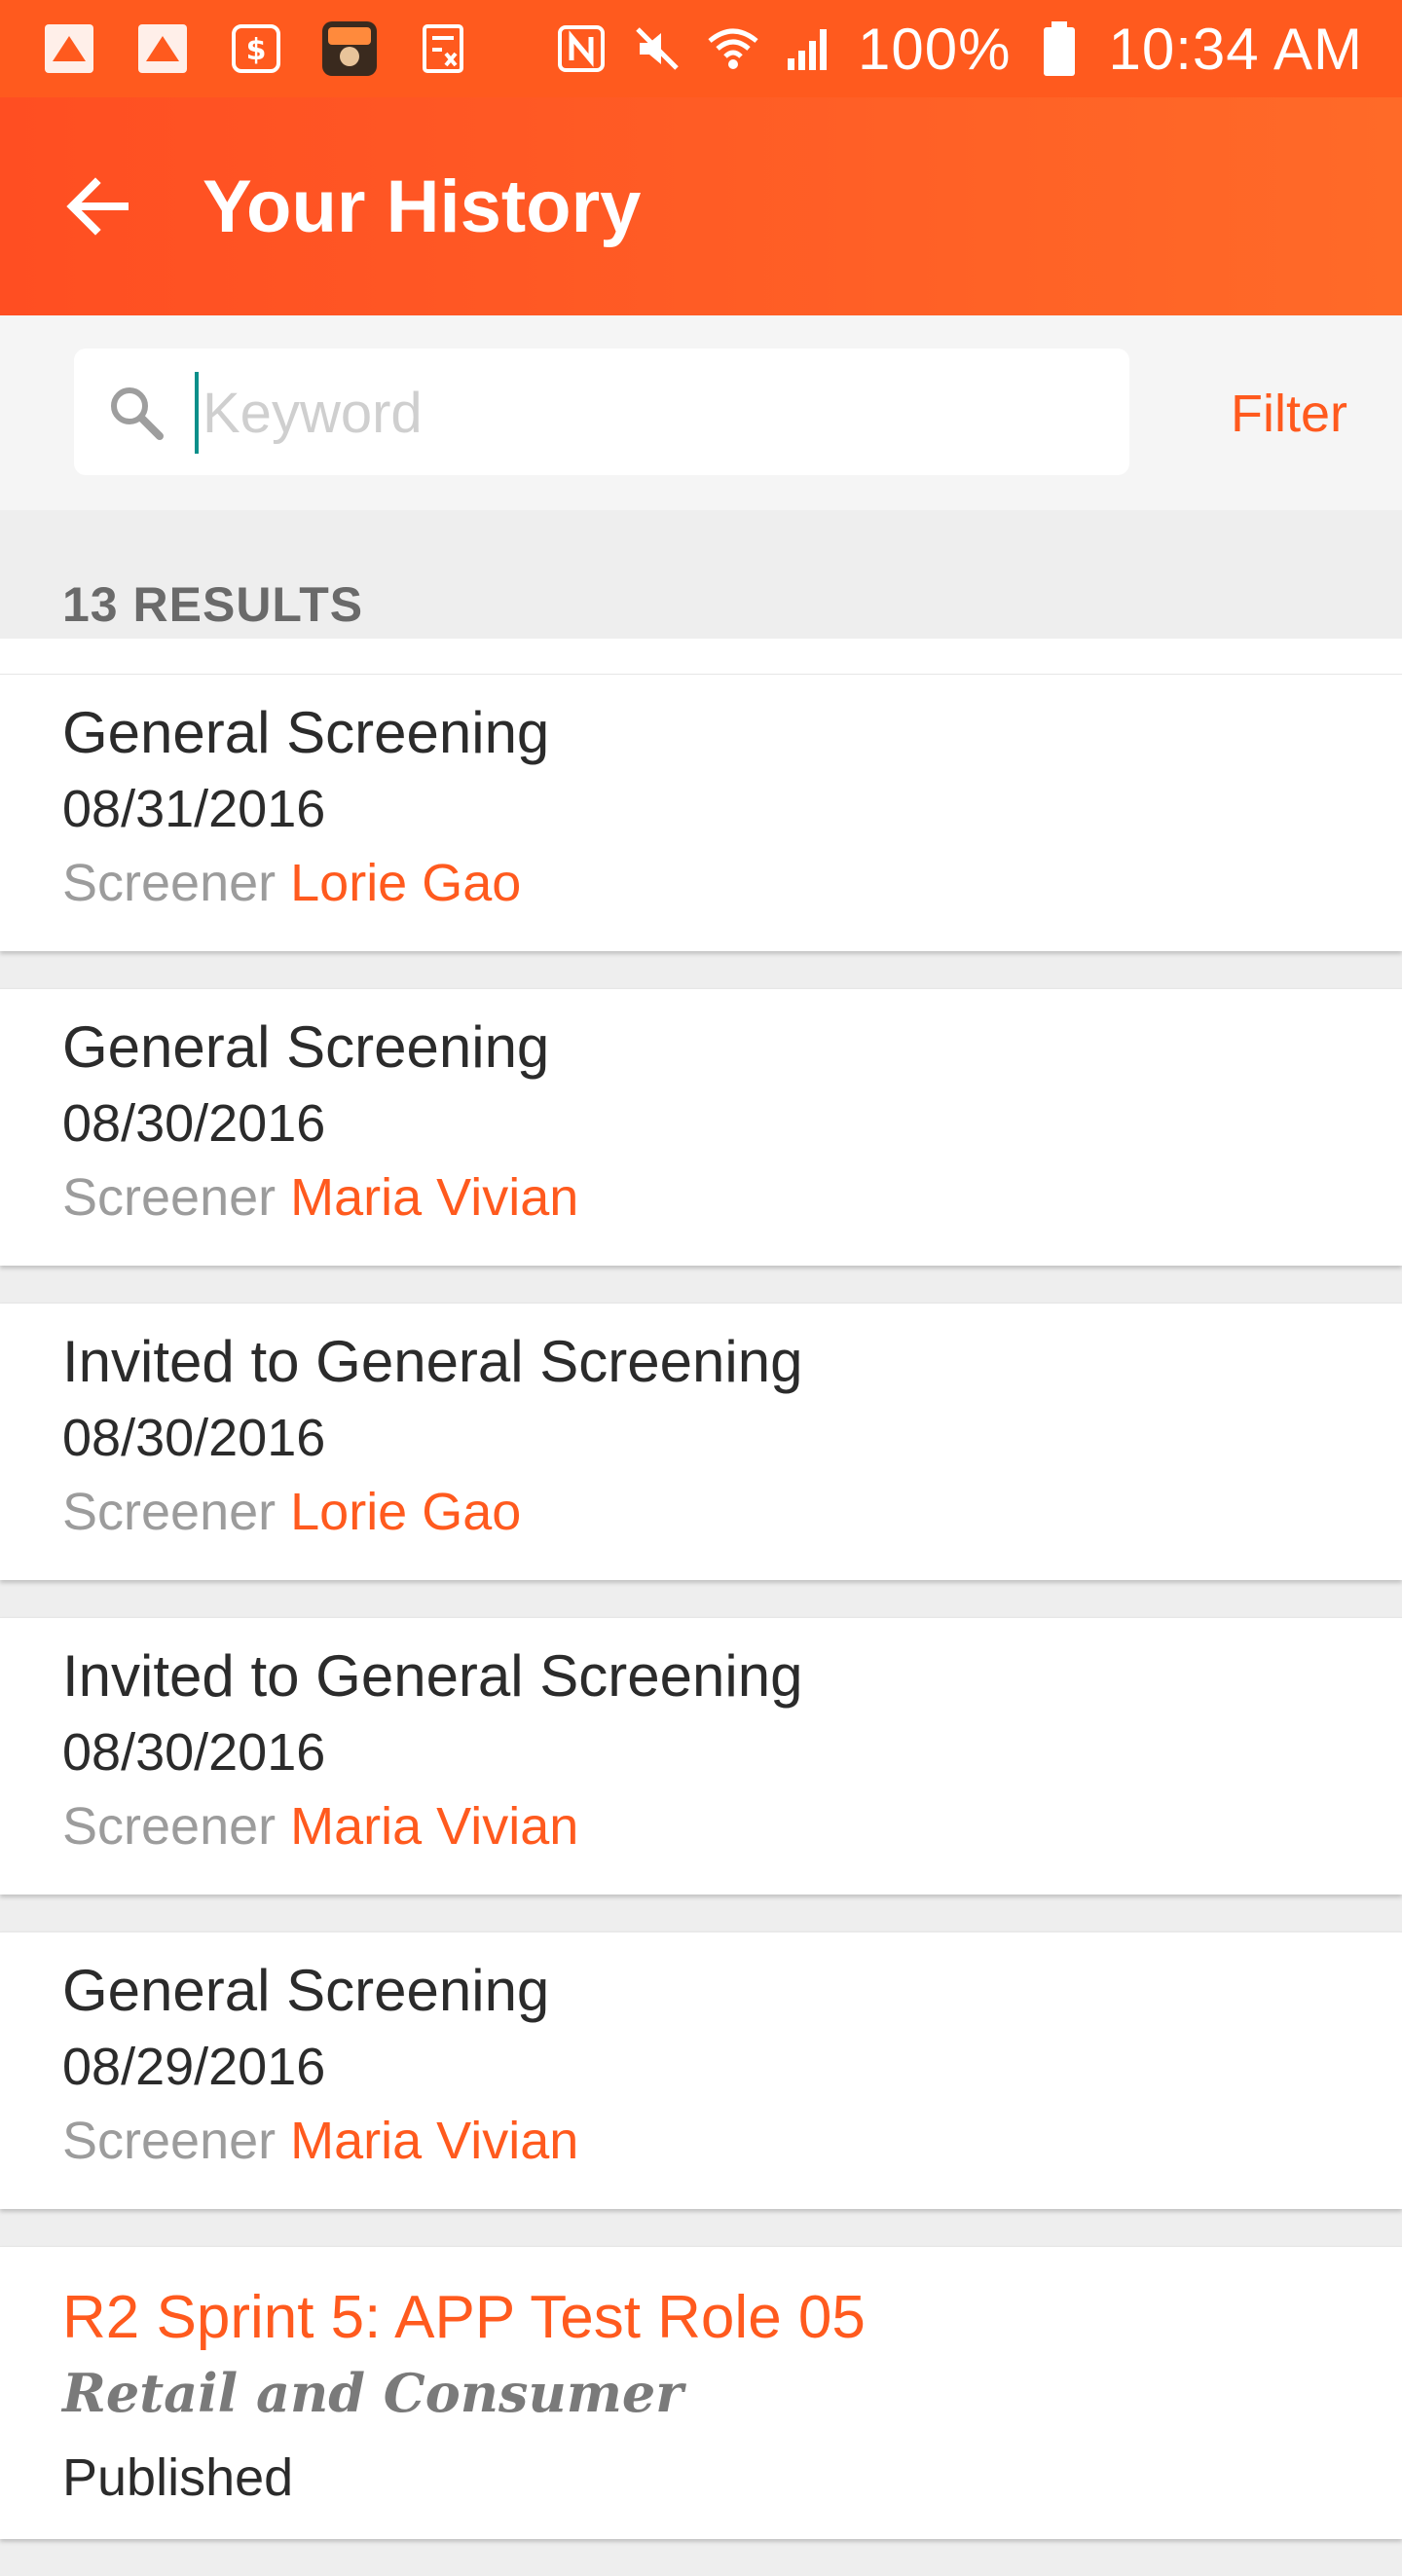 Image resolution: width=1402 pixels, height=2576 pixels. What do you see at coordinates (194, 2067) in the screenshot?
I see `item-date: 08/29/2016` at bounding box center [194, 2067].